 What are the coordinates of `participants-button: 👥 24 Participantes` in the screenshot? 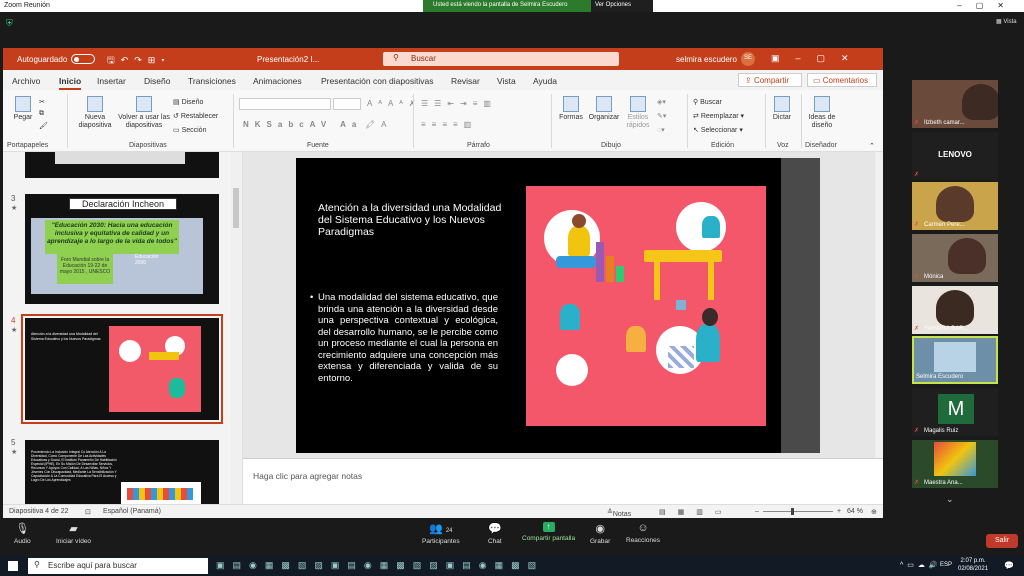 It's located at (441, 533).